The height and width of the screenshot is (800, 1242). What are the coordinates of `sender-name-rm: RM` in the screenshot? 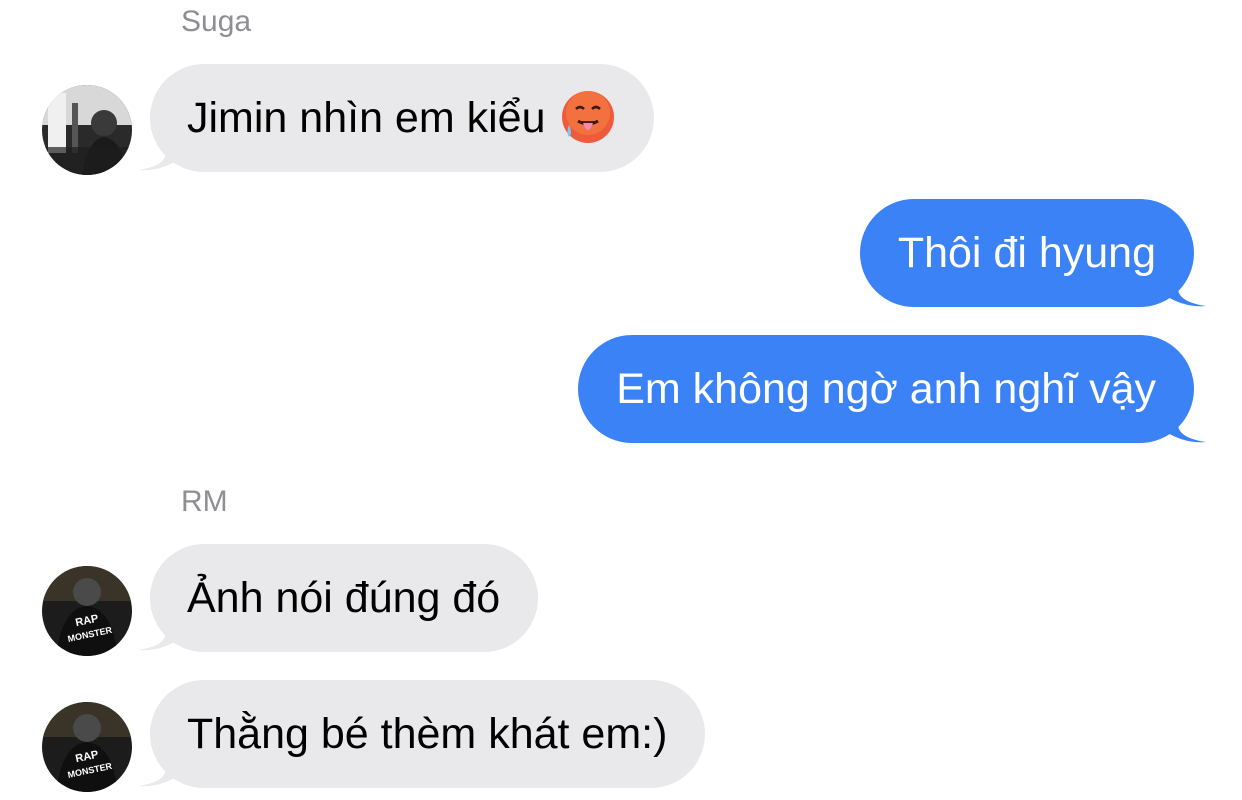 It's located at (204, 501).